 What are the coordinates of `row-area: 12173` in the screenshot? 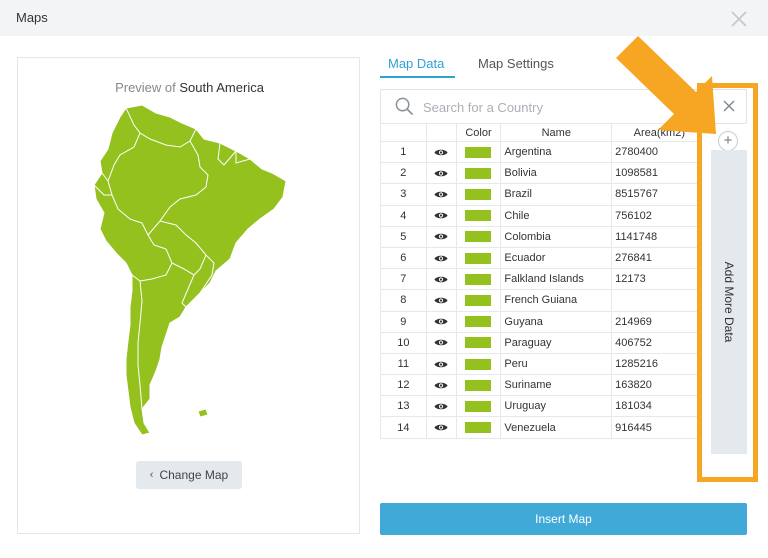 It's located at (655, 279).